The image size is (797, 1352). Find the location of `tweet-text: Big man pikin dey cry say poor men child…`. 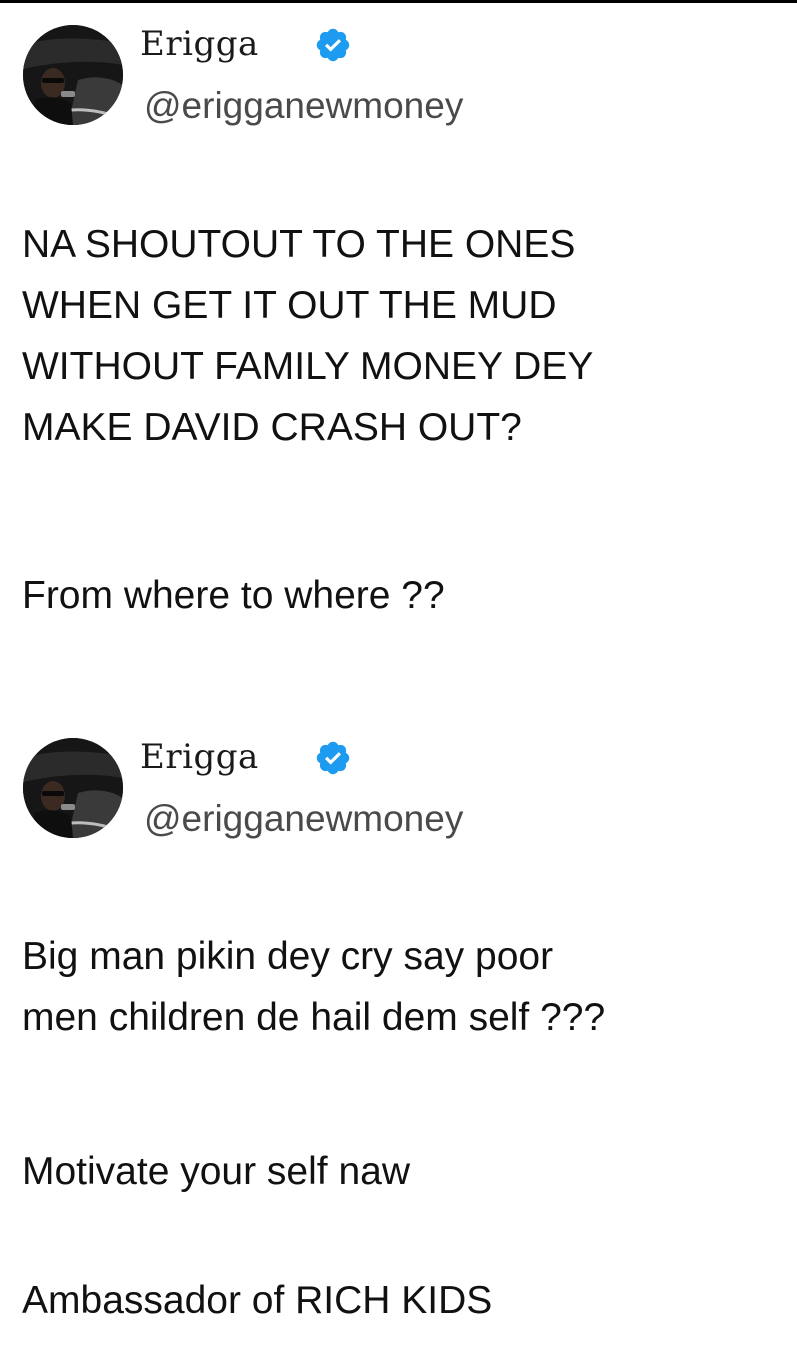

tweet-text: Big man pikin dey cry say poor men child… is located at coordinates (314, 987).